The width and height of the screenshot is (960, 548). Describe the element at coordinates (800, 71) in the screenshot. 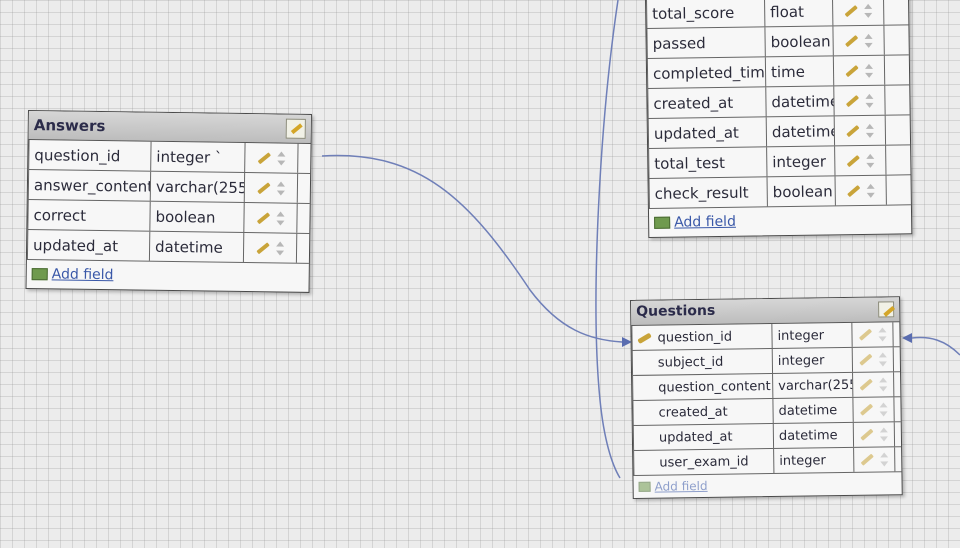

I see `field-type: time` at that location.